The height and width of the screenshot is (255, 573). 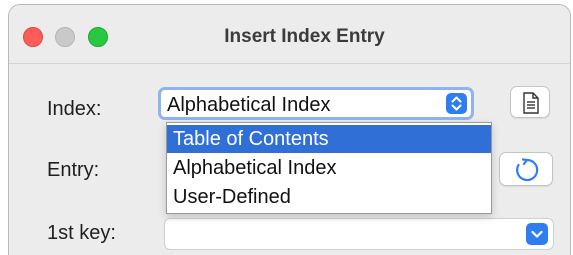 I want to click on index-popup-button: Alphabetical Index, so click(x=316, y=103).